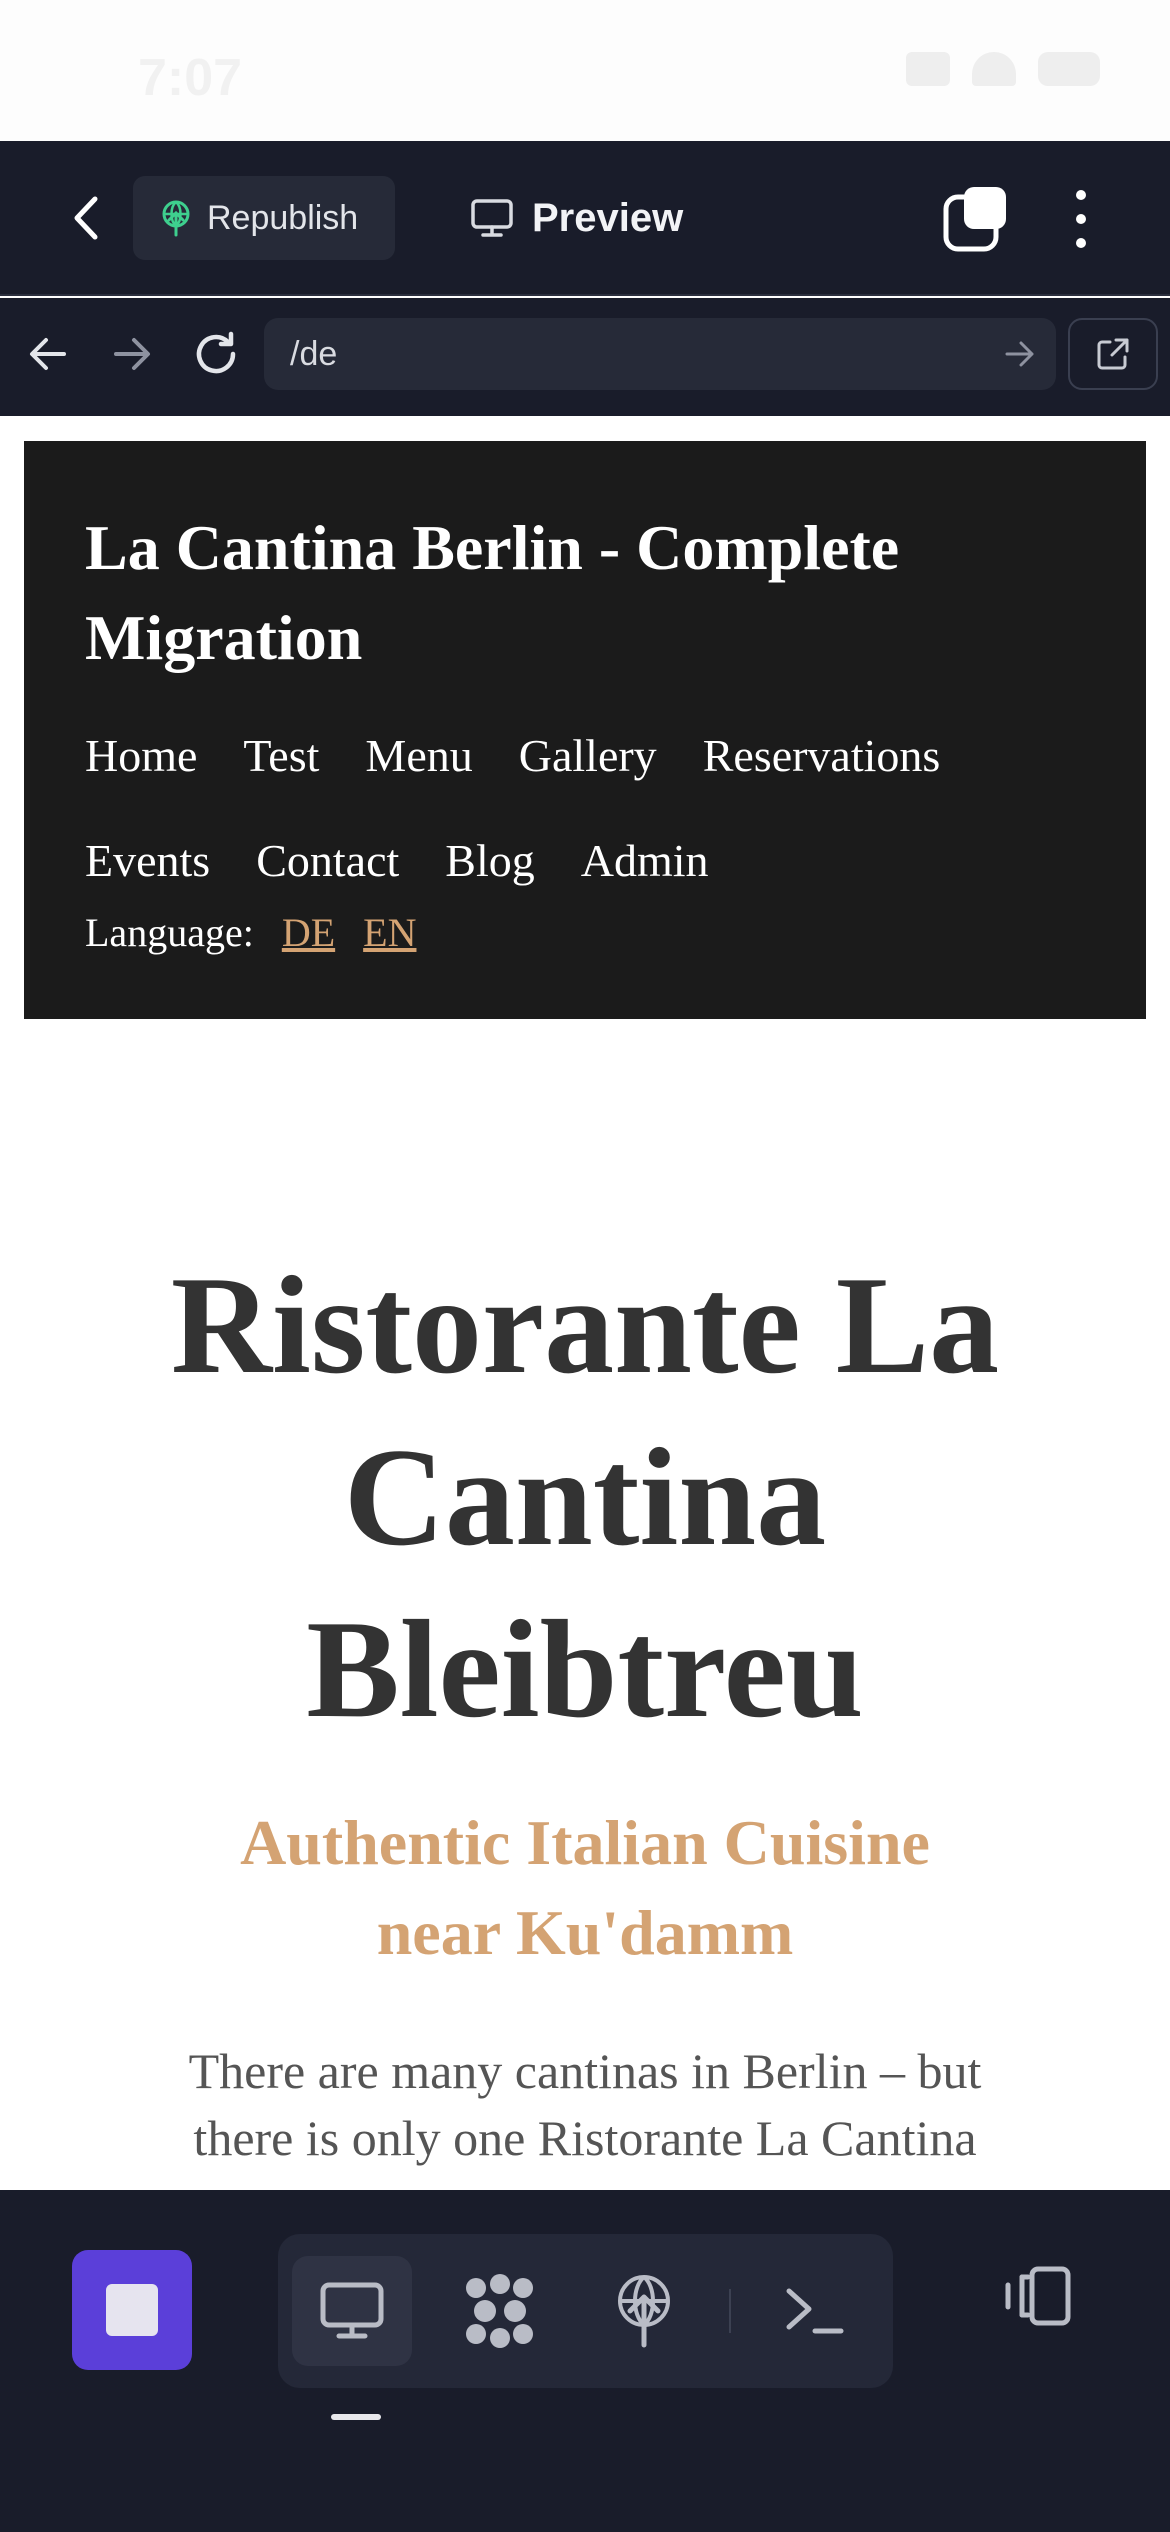 The image size is (1170, 2532). I want to click on hero-title: Ristorante La Cantina Bleibtreu, so click(585, 1497).